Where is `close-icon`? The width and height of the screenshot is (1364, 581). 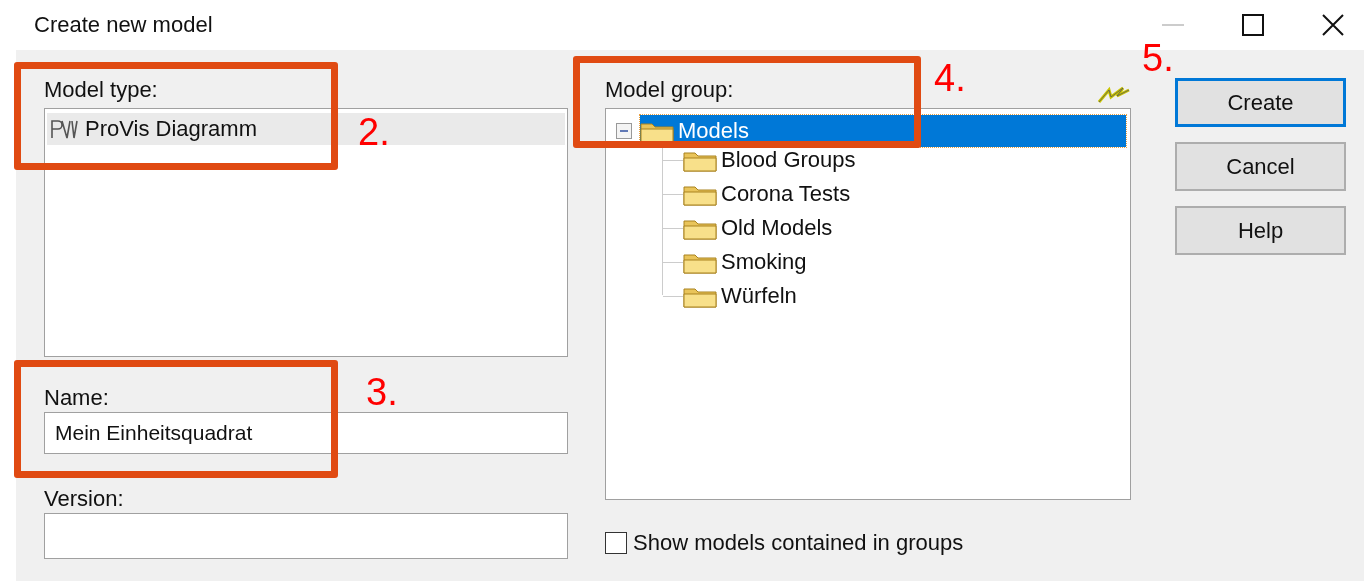 close-icon is located at coordinates (1333, 25).